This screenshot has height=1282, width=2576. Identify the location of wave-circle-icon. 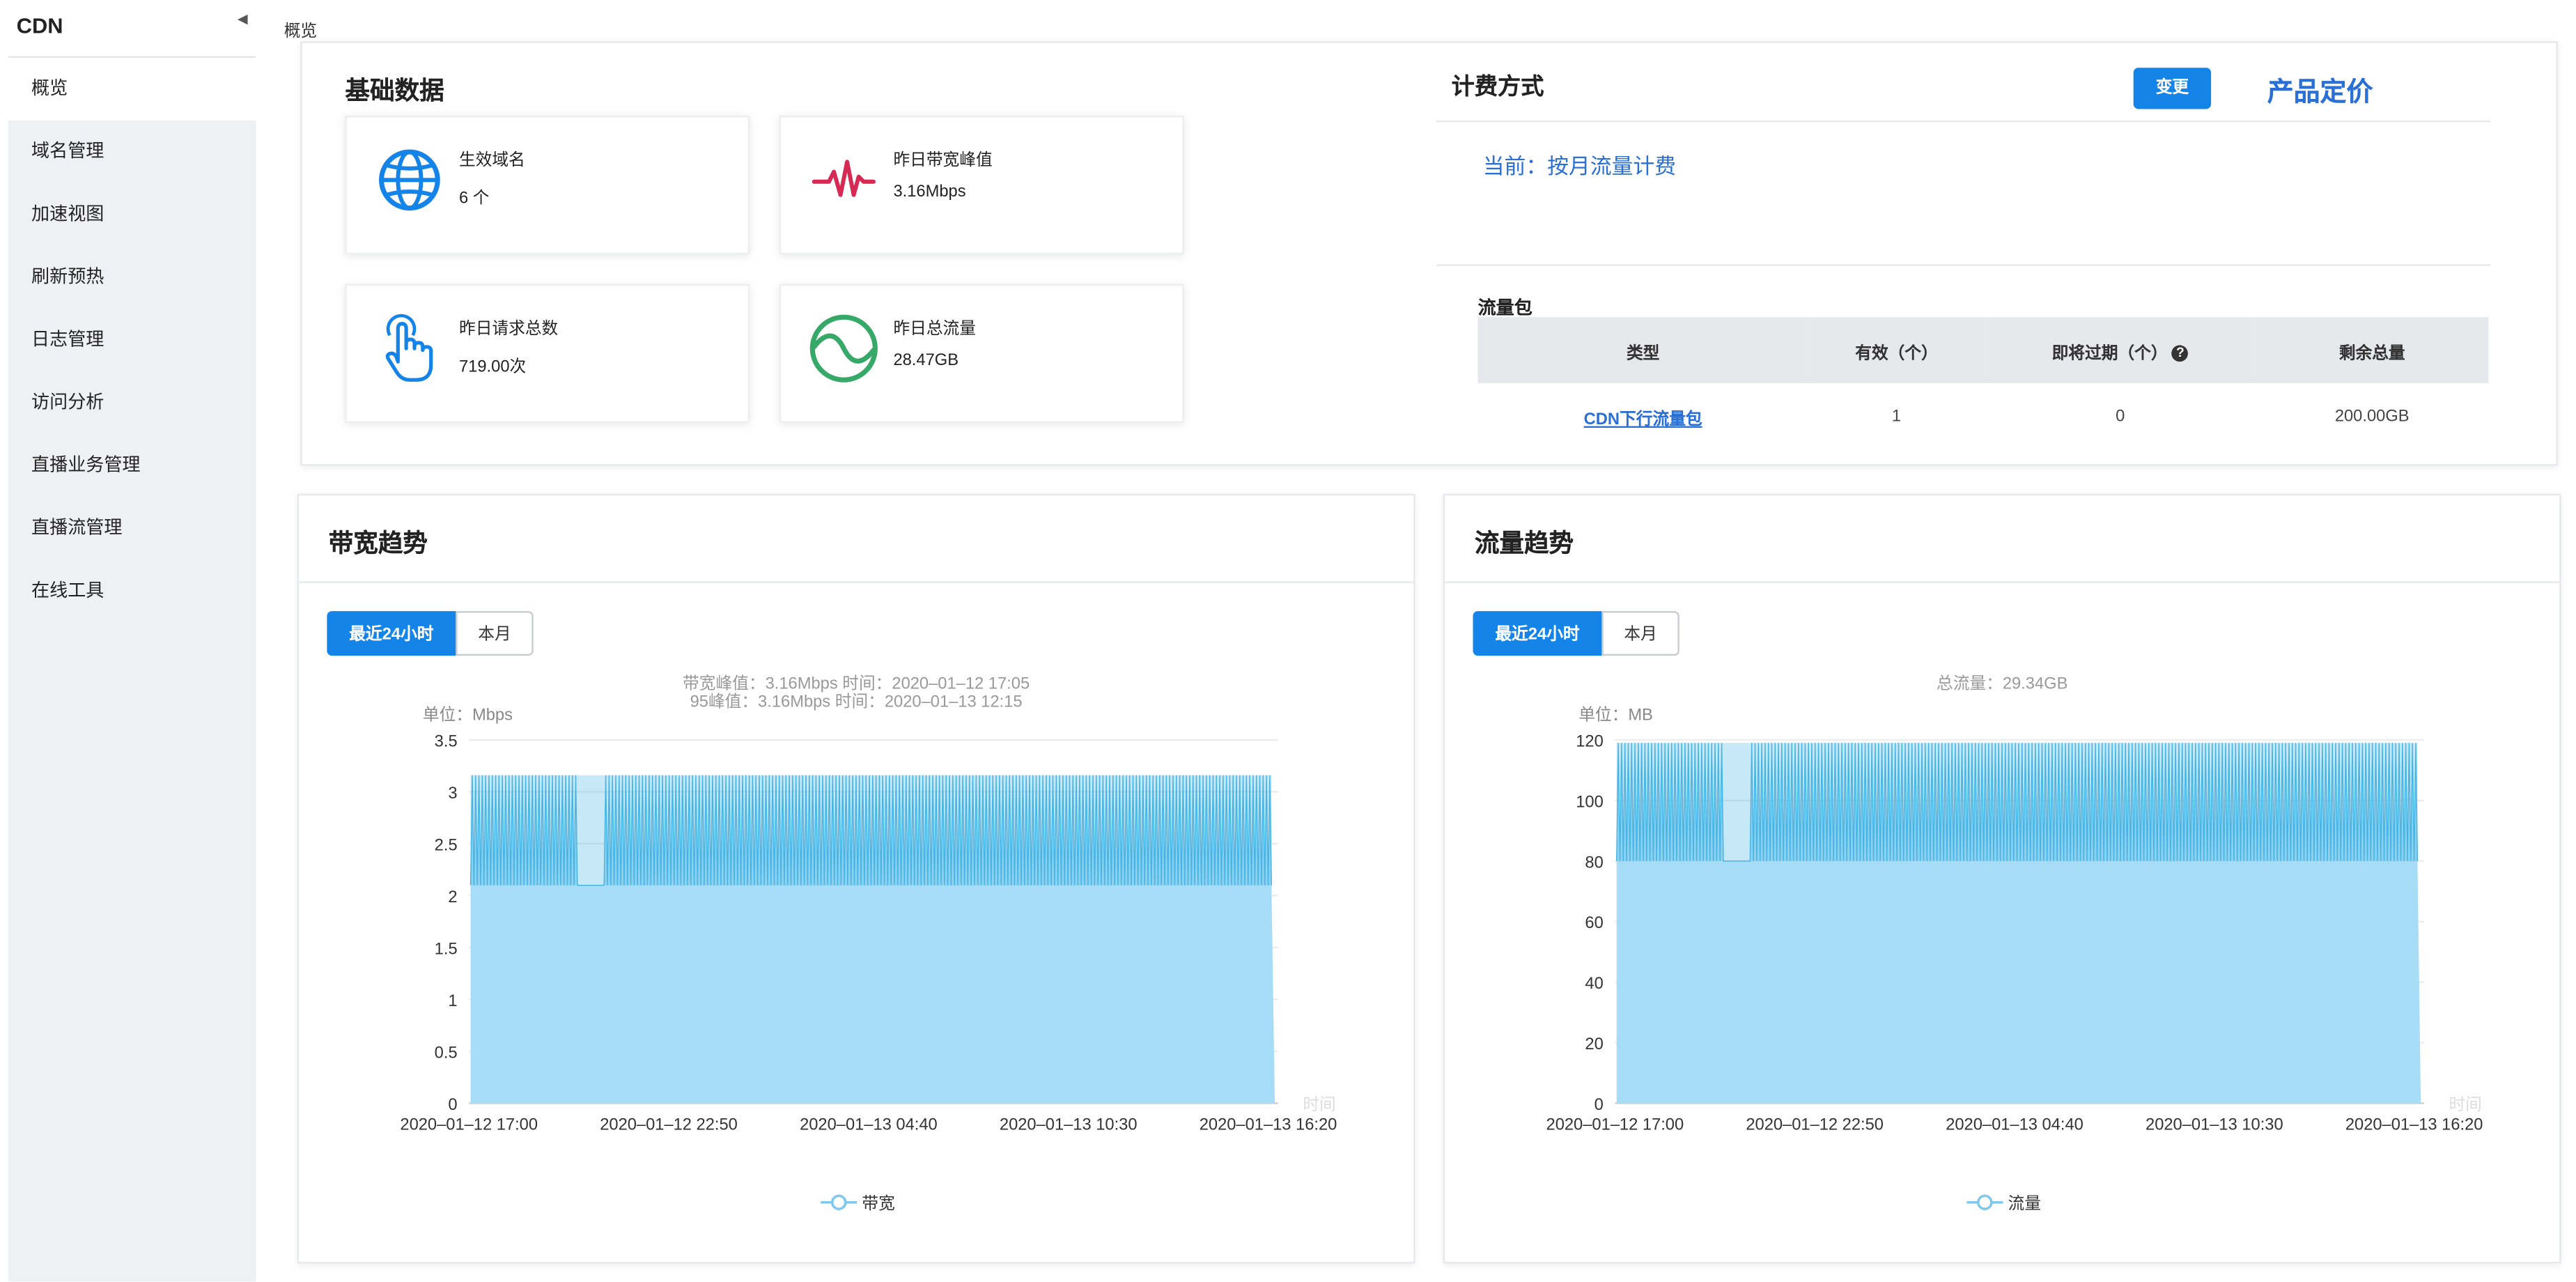
(843, 349).